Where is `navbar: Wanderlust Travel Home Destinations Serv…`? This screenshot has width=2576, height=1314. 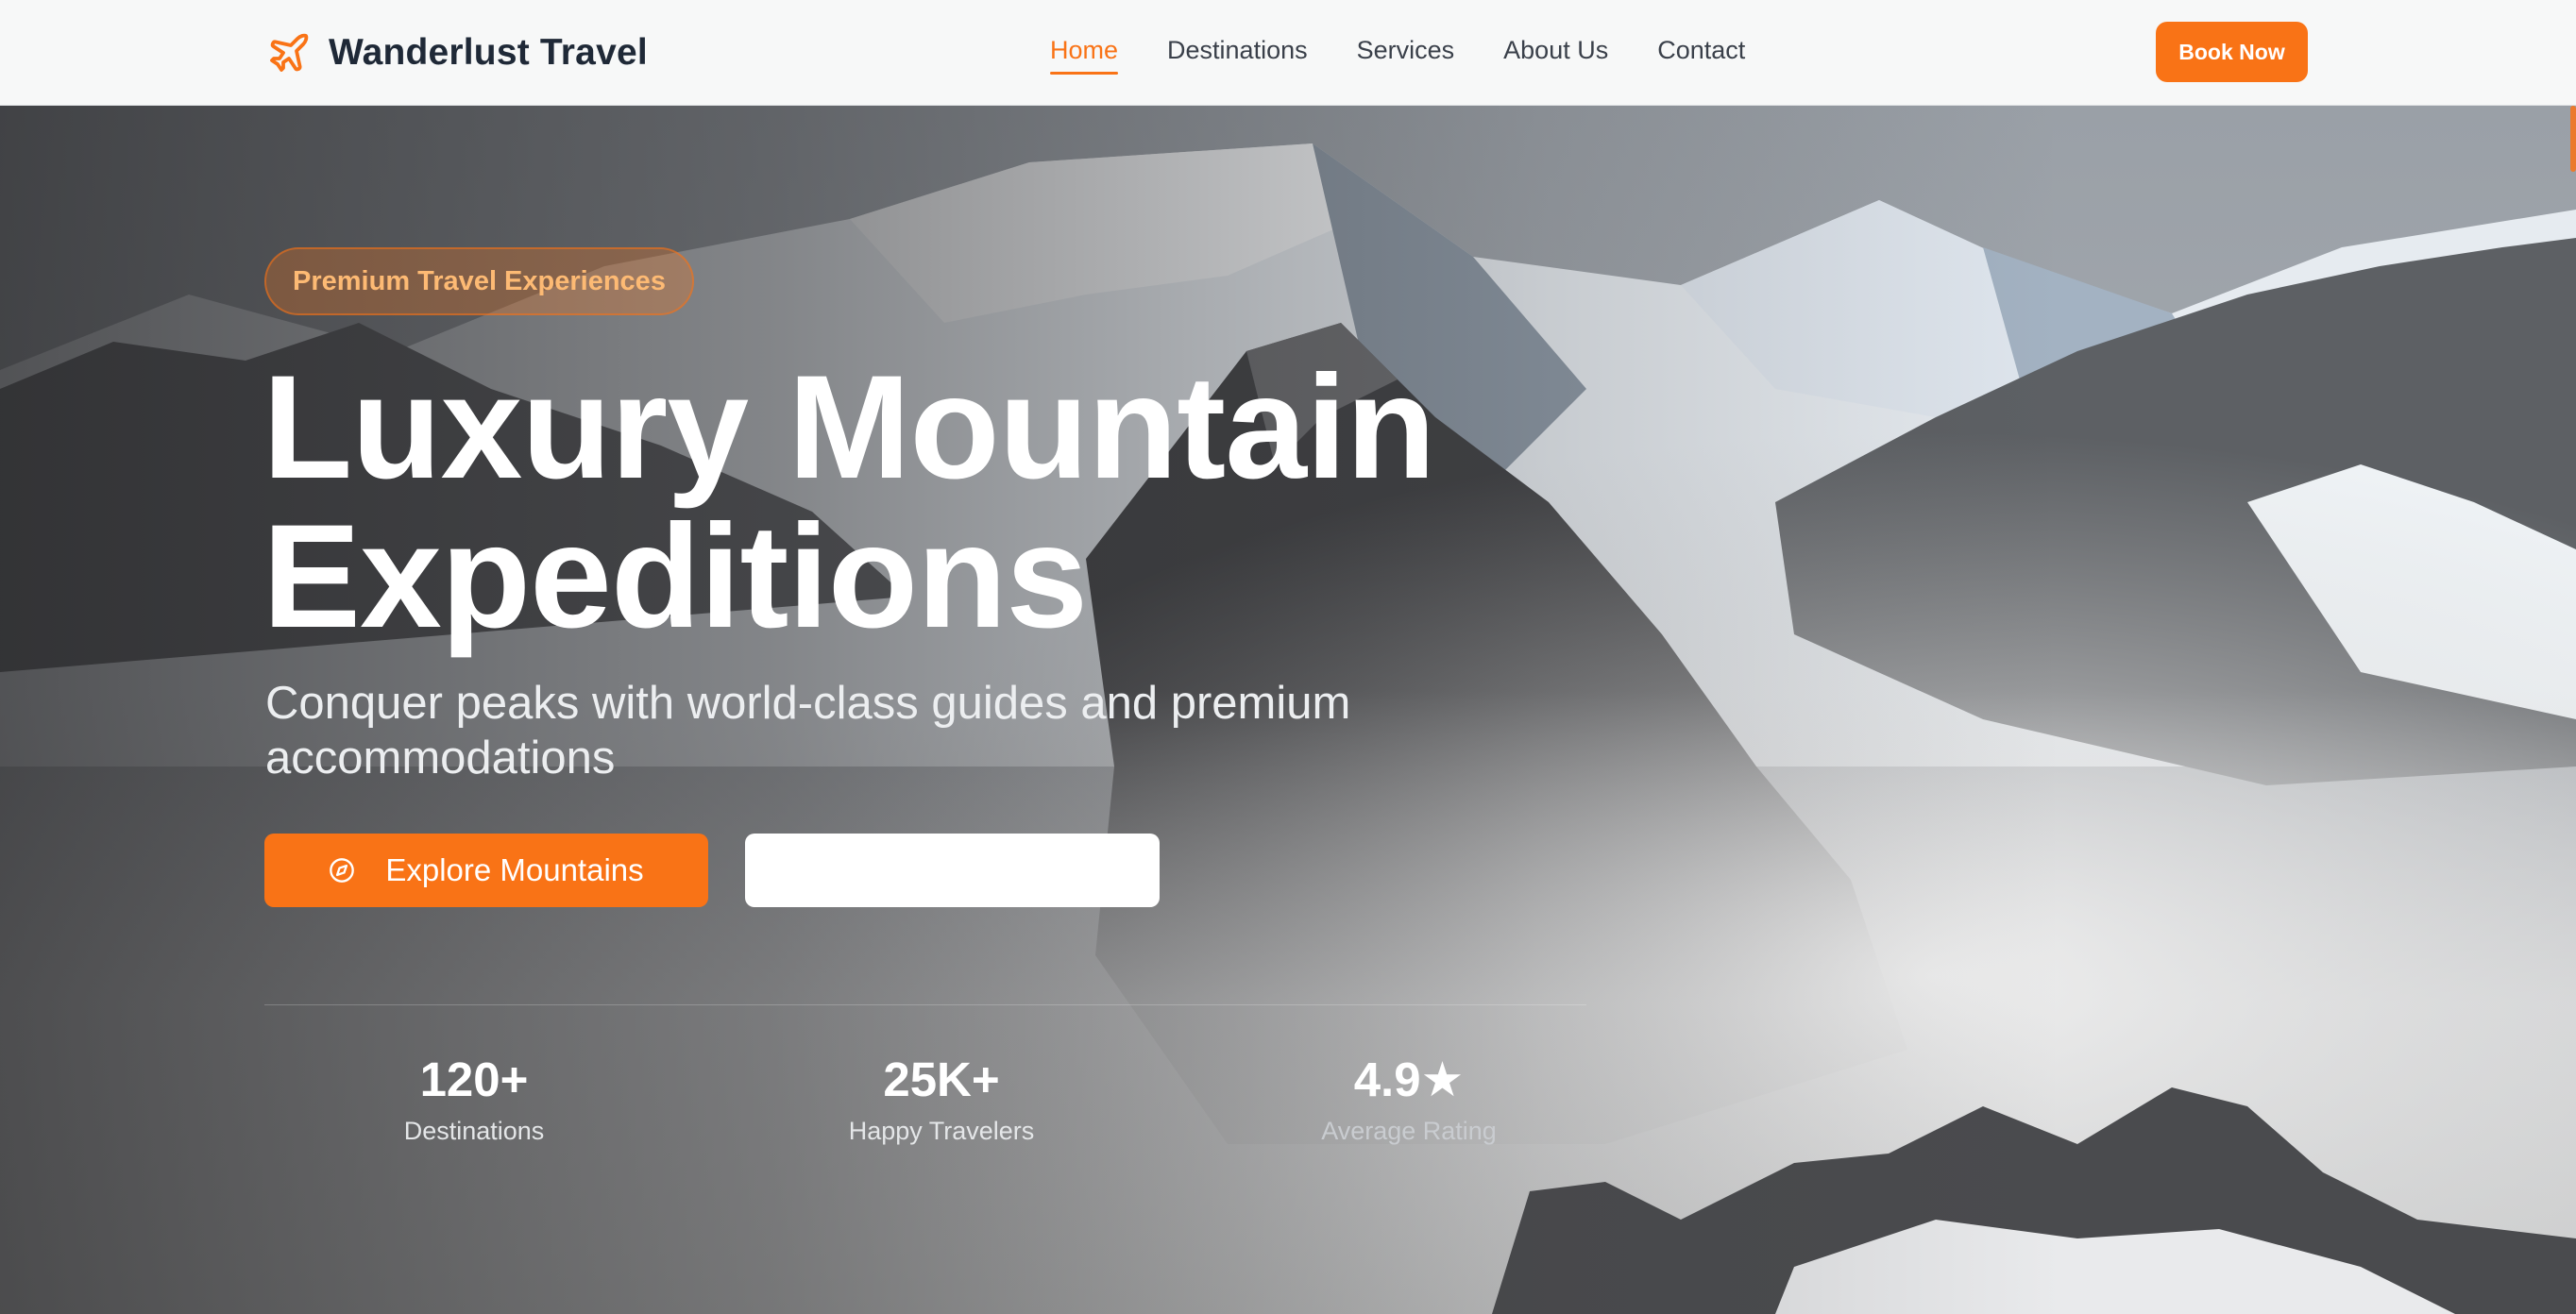
navbar: Wanderlust Travel Home Destinations Serv… is located at coordinates (1288, 53).